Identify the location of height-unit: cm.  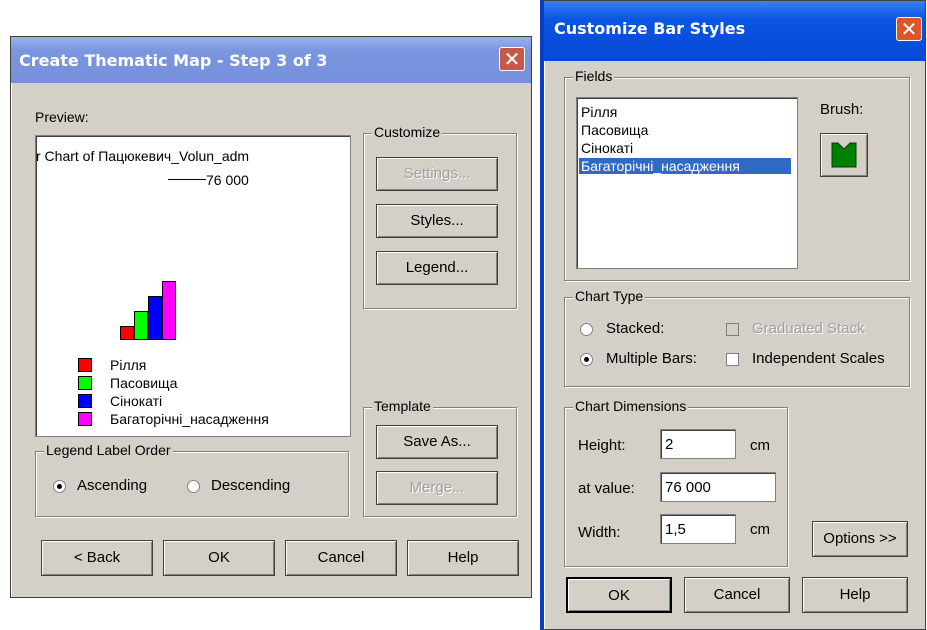
(760, 445).